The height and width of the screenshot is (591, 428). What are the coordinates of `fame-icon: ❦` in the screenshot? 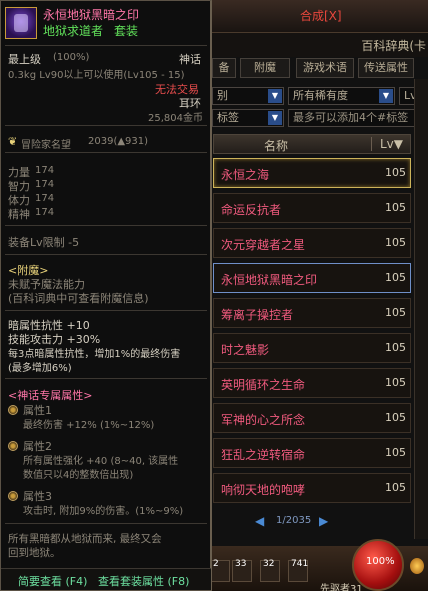 It's located at (13, 141).